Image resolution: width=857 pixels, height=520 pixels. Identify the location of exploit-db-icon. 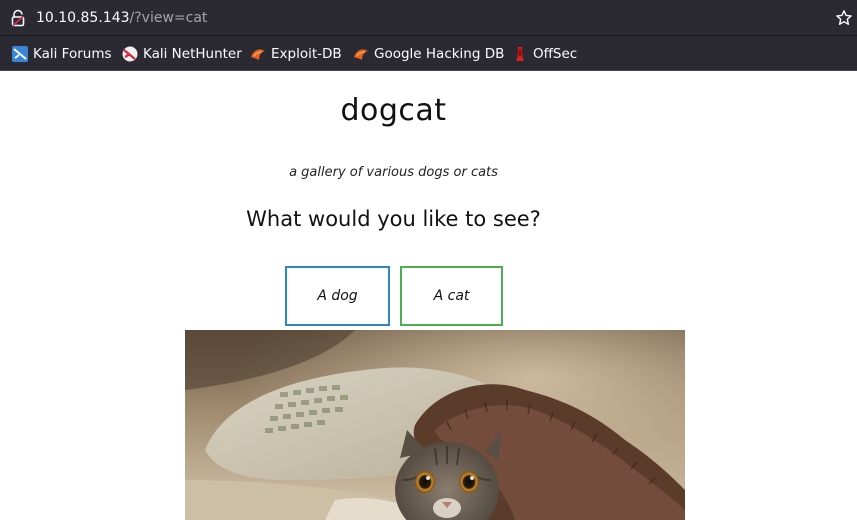
(258, 54).